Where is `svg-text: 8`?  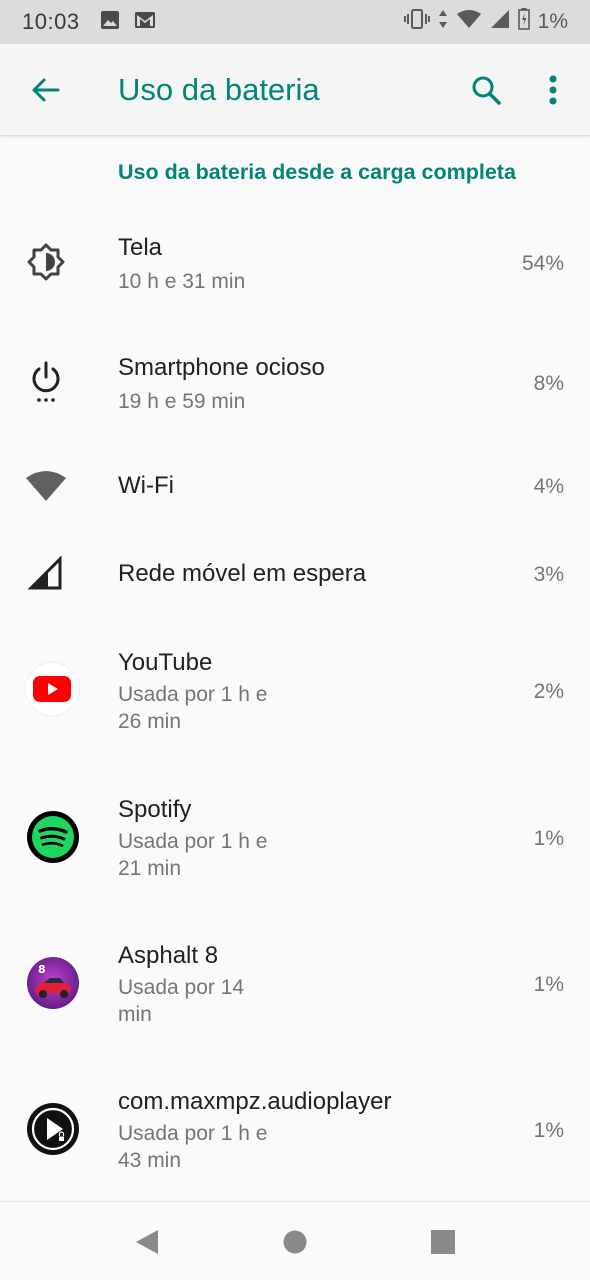 svg-text: 8 is located at coordinates (42, 969).